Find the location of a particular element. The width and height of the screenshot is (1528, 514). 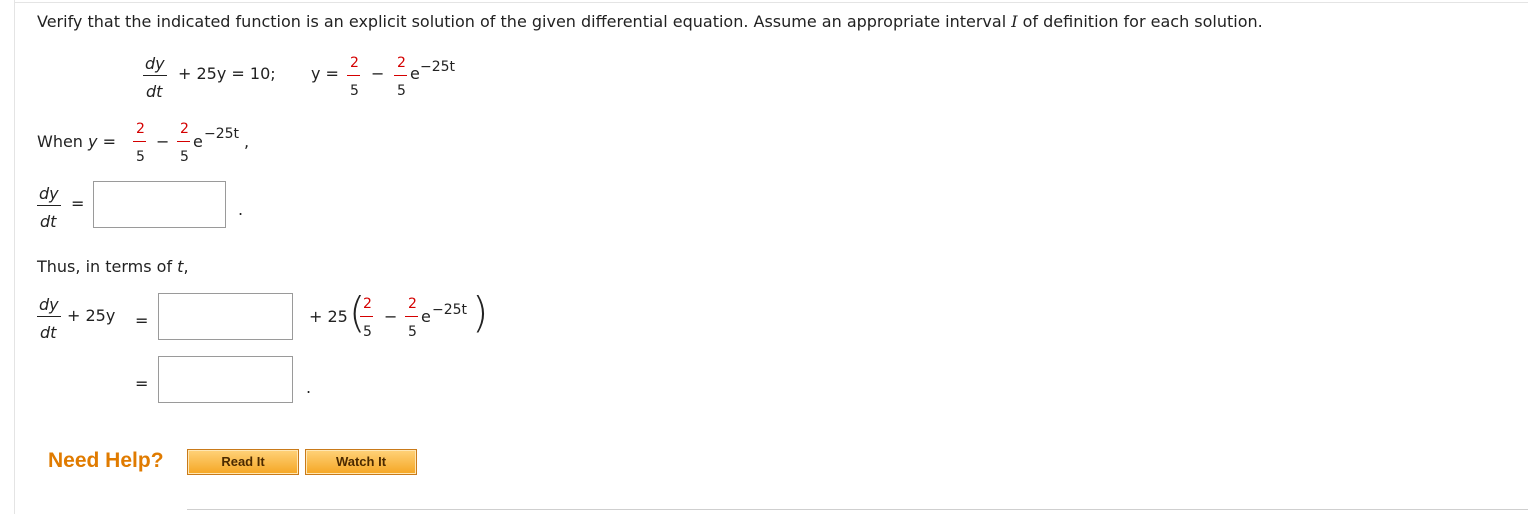

right-paren: ) is located at coordinates (480, 312).